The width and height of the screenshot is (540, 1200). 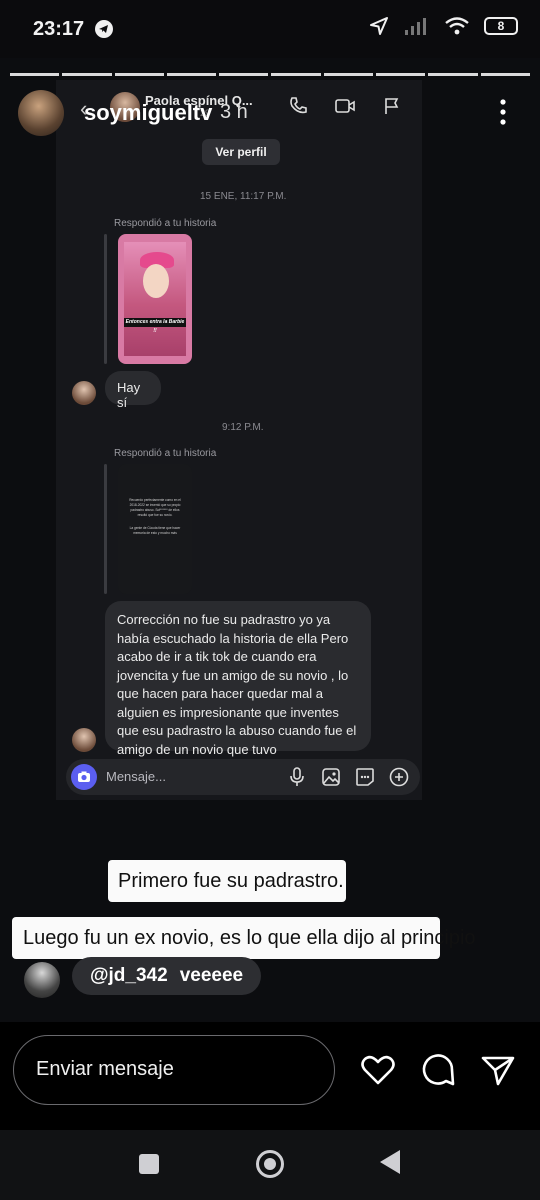 What do you see at coordinates (379, 26) in the screenshot?
I see `location-icon` at bounding box center [379, 26].